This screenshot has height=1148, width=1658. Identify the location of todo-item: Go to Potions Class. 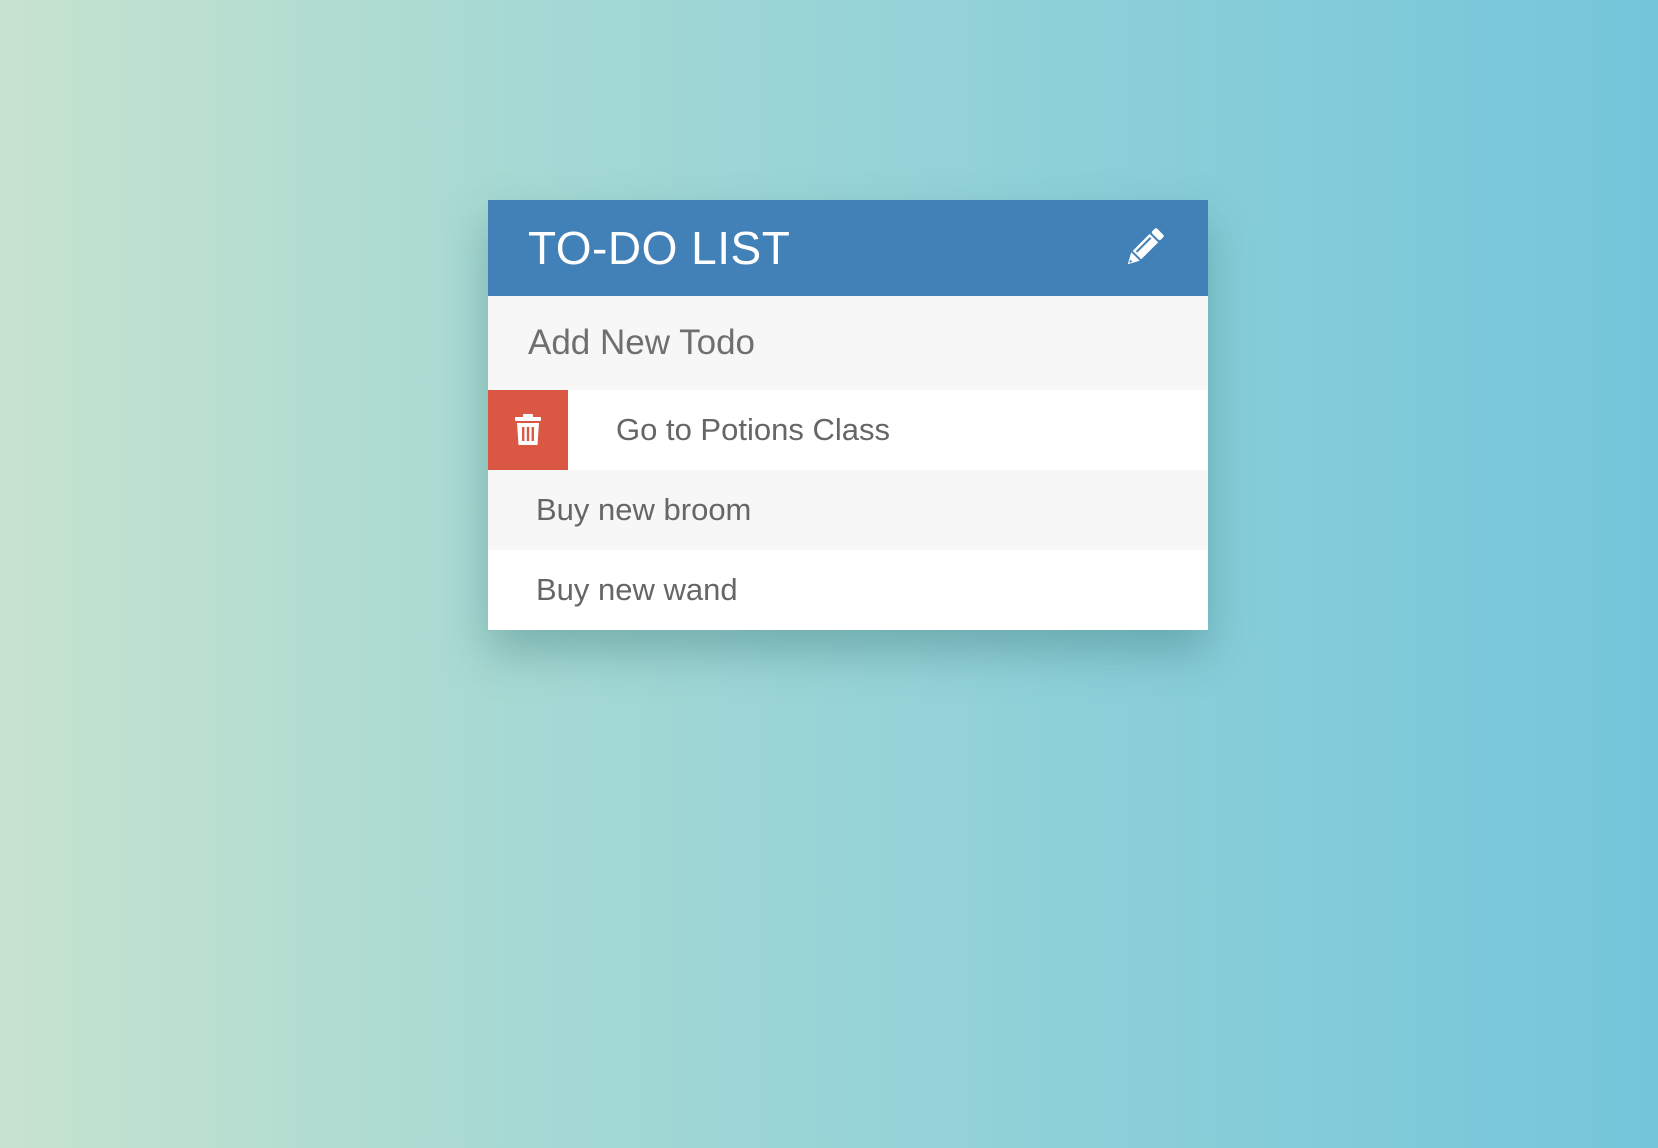
(848, 430).